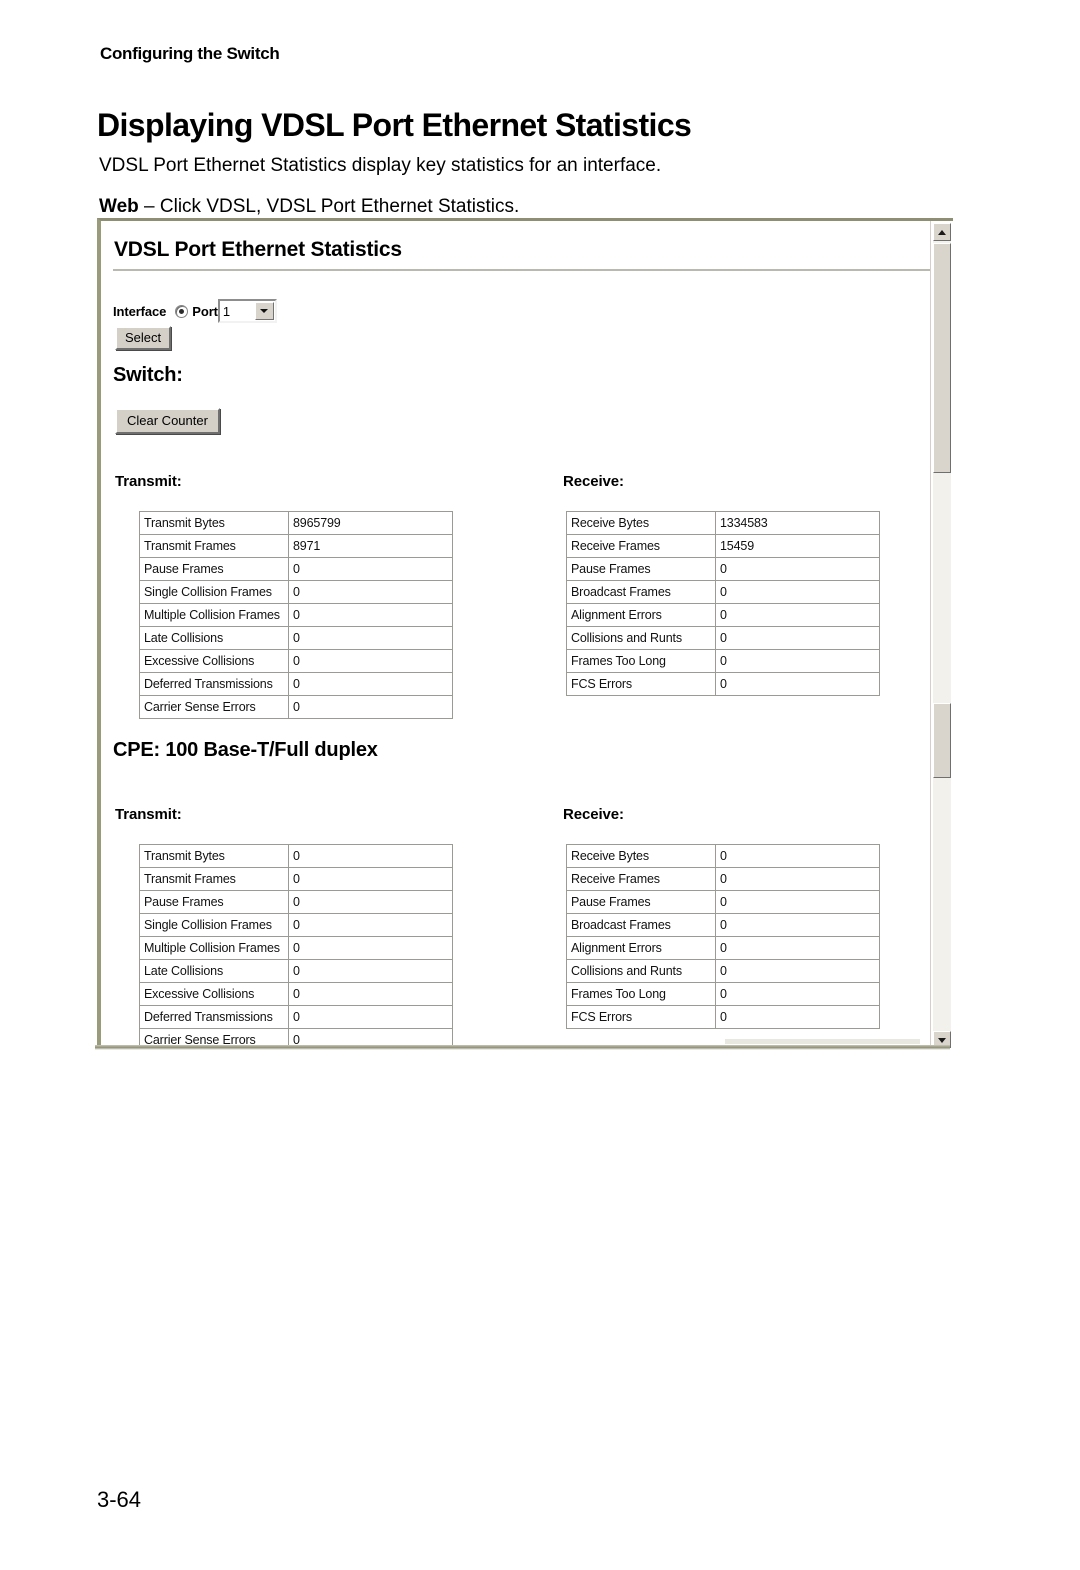 The width and height of the screenshot is (1080, 1570). What do you see at coordinates (593, 481) in the screenshot?
I see `switch-receive-heading: Receive:` at bounding box center [593, 481].